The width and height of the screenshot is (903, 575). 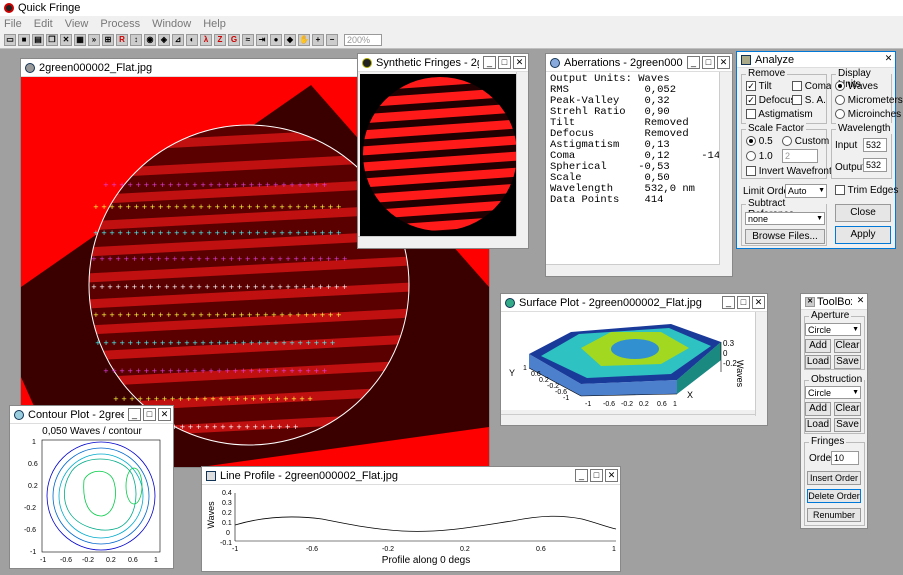 I want to click on menu-file: File, so click(x=13, y=24).